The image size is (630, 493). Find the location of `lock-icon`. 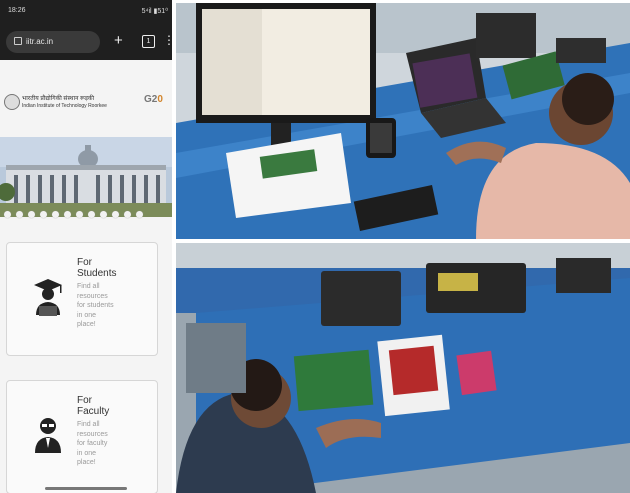

lock-icon is located at coordinates (18, 41).